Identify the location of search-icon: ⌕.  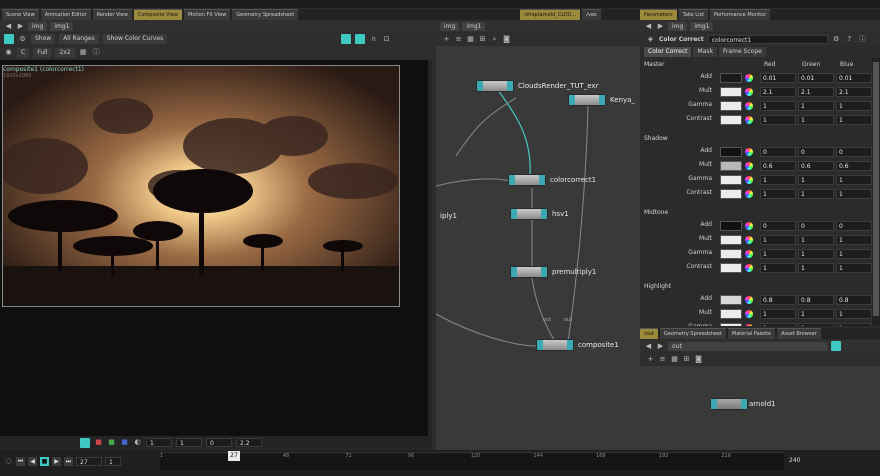
(494, 39).